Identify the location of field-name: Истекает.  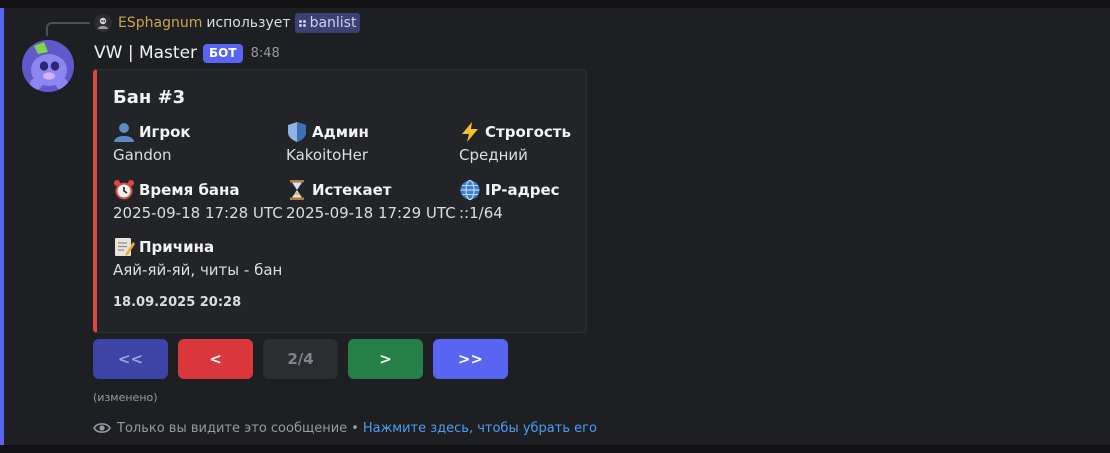
(352, 190).